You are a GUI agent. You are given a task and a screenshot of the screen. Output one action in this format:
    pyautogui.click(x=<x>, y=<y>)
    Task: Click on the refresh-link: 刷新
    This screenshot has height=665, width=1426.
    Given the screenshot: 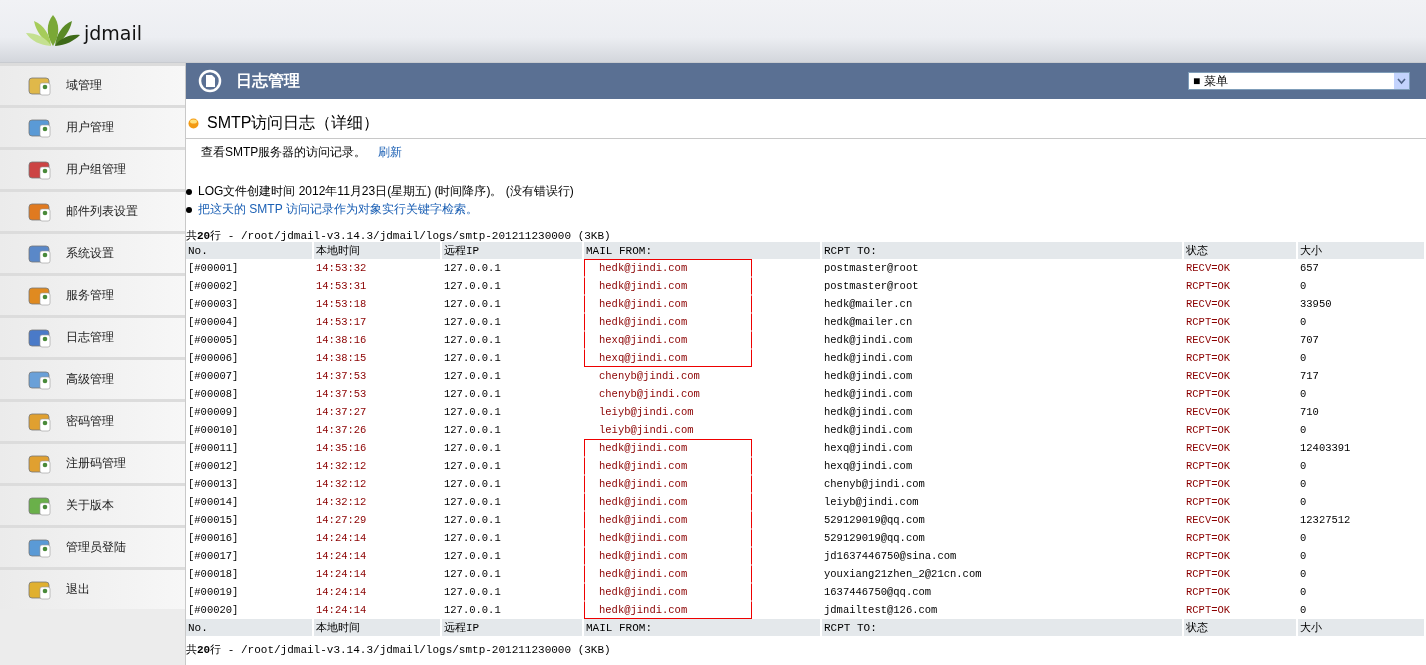 What is the action you would take?
    pyautogui.click(x=390, y=152)
    